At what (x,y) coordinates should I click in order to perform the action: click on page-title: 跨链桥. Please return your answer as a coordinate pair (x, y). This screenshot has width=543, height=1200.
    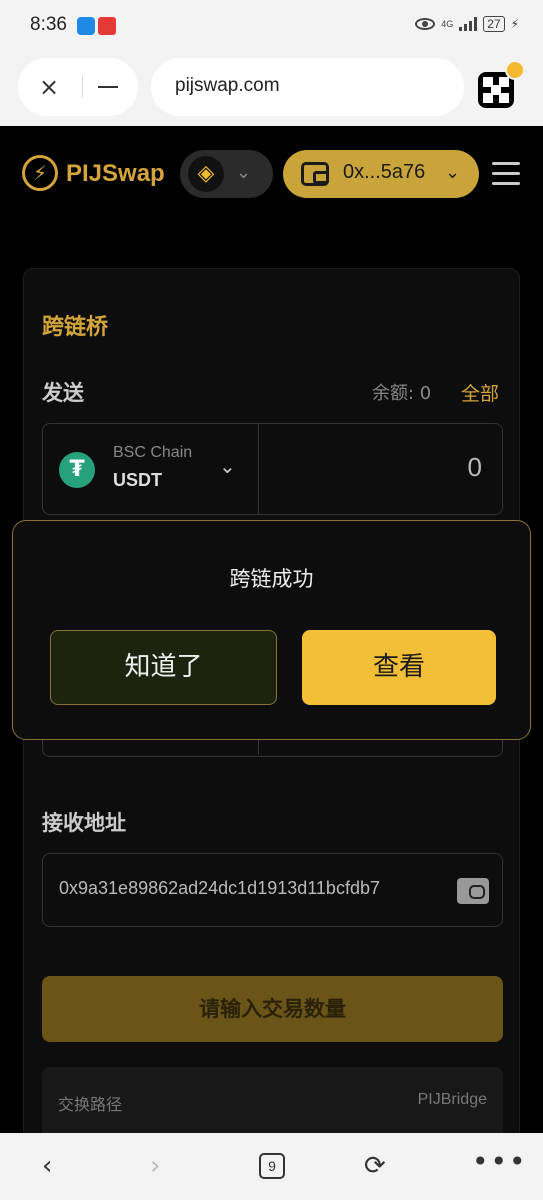
    Looking at the image, I should click on (75, 327).